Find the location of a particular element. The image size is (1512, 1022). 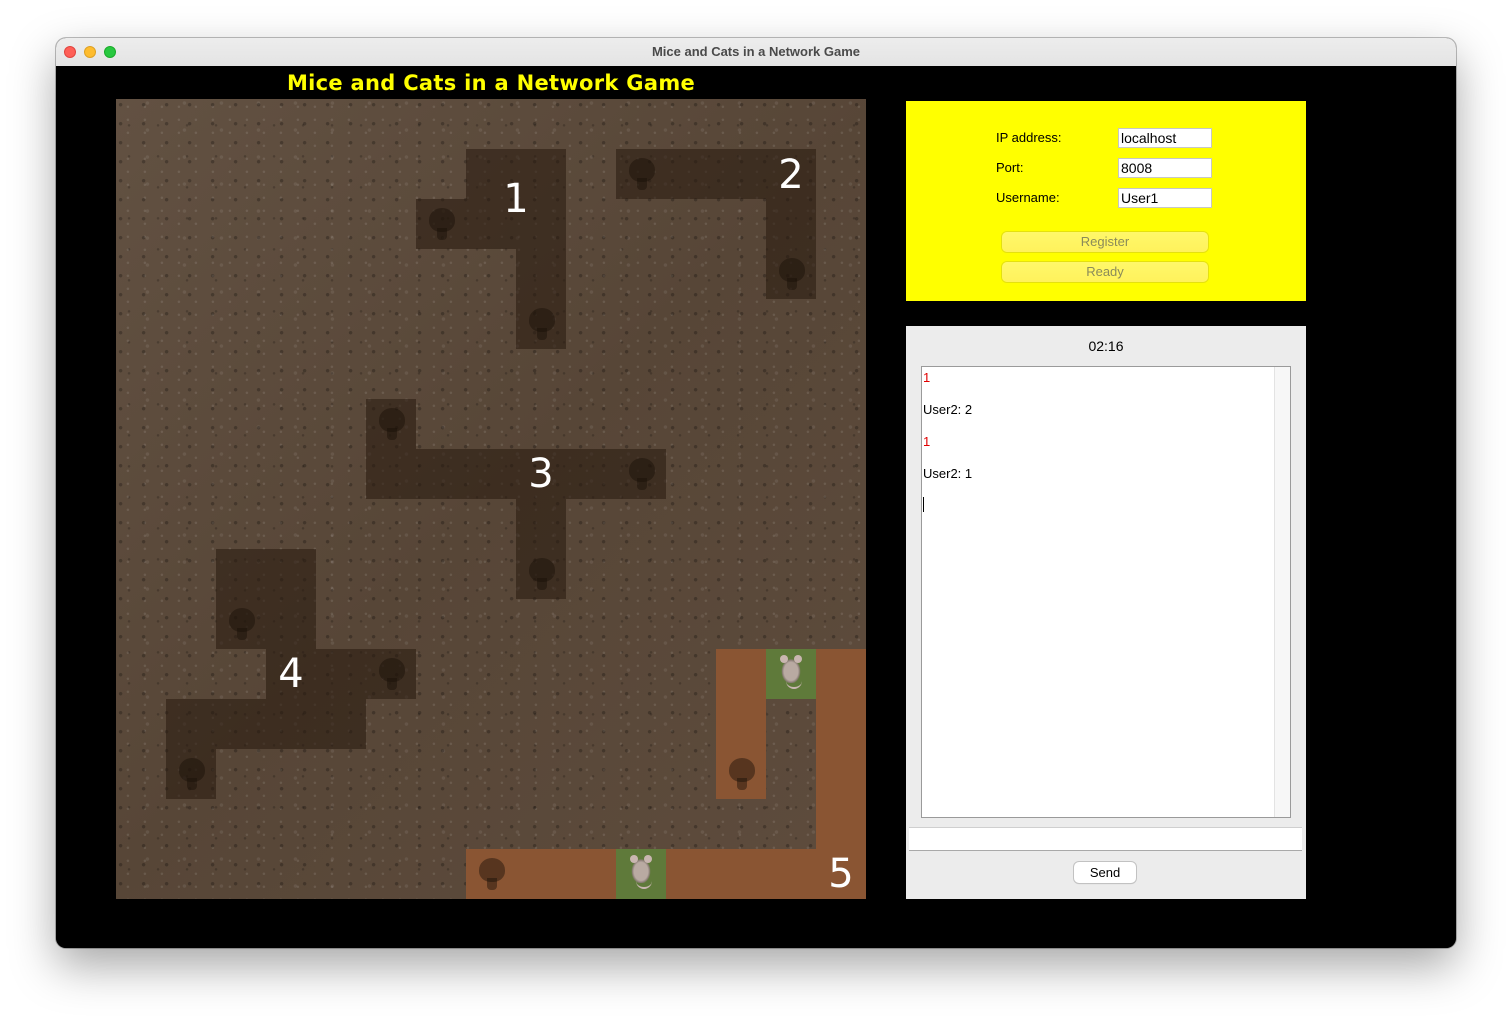

register-button: Register is located at coordinates (1105, 242).